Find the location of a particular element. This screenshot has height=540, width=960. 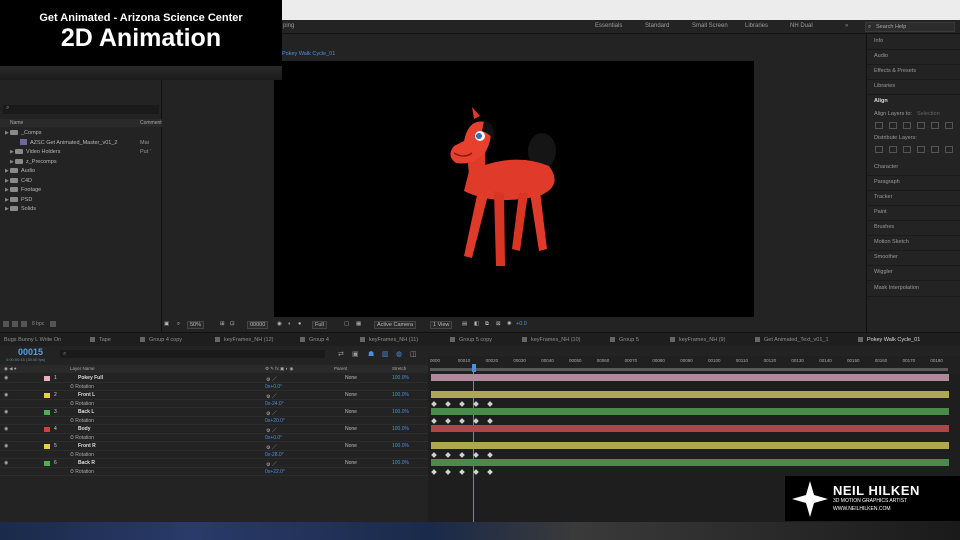

panel-info: Info is located at coordinates (878, 41).